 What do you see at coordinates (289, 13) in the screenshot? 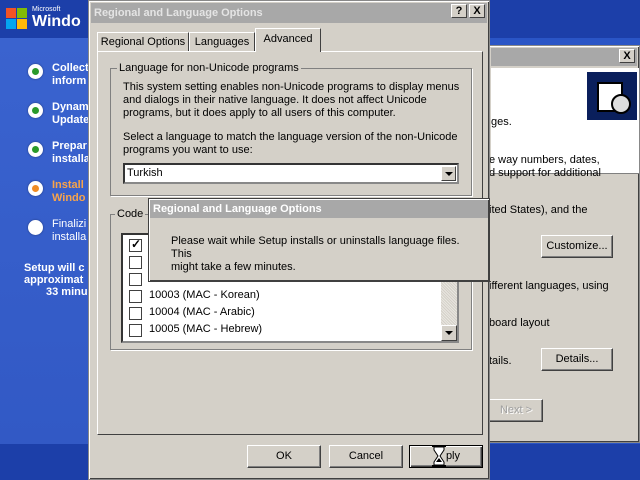
I see `dialog-title: Regional and Language Options` at bounding box center [289, 13].